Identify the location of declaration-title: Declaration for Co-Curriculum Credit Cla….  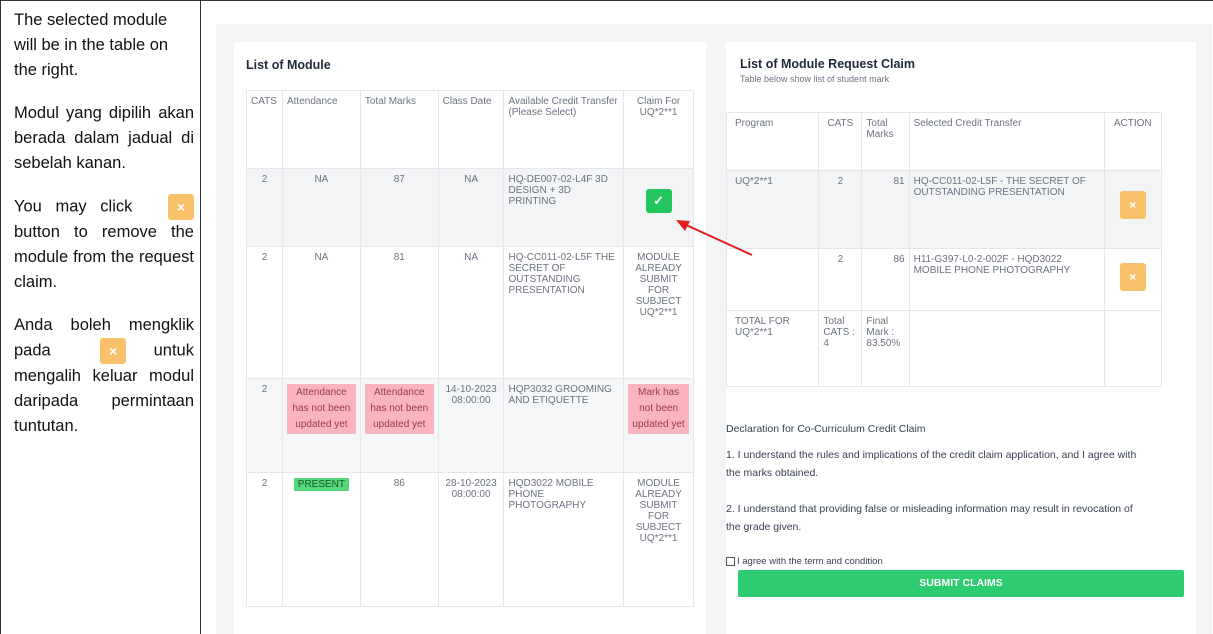
(826, 429).